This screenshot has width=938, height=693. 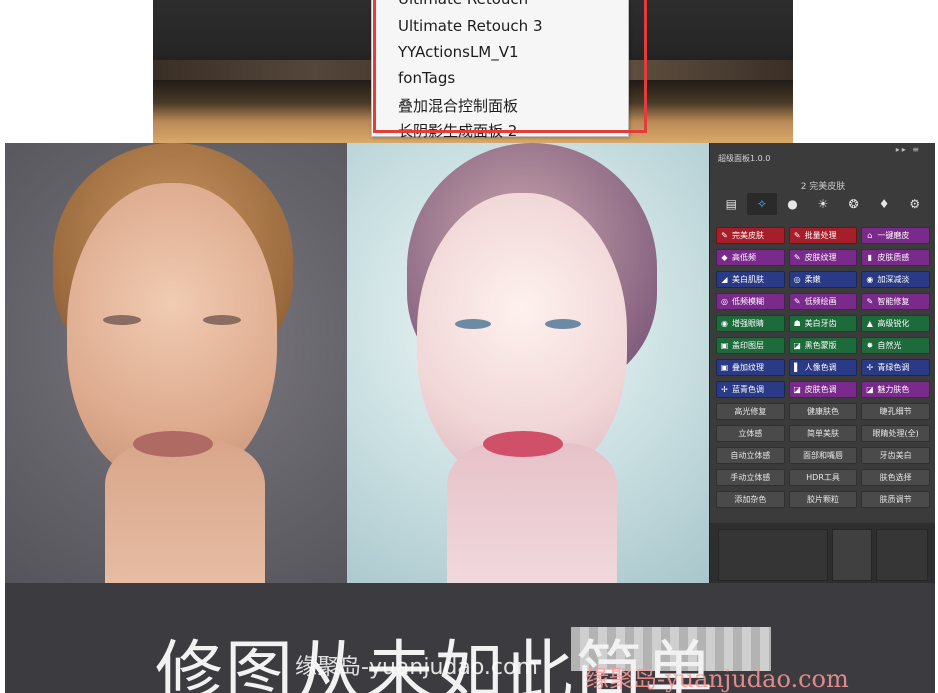 I want to click on eye-left-after, so click(x=473, y=324).